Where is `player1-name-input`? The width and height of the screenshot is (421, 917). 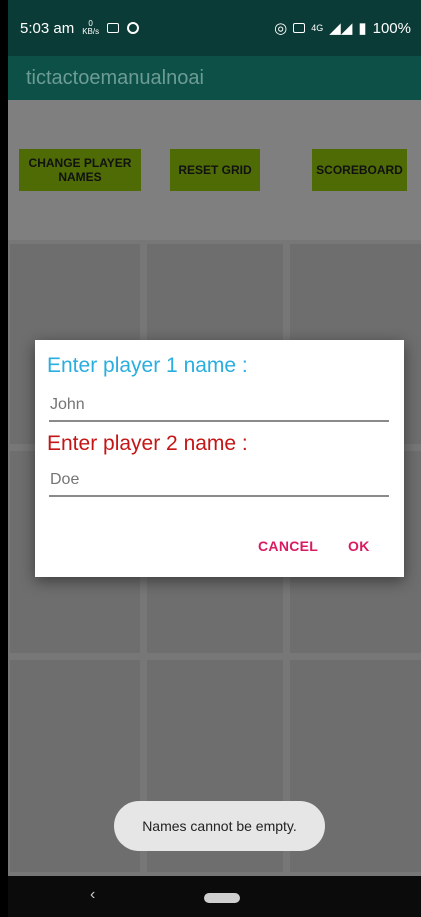
player1-name-input is located at coordinates (219, 405).